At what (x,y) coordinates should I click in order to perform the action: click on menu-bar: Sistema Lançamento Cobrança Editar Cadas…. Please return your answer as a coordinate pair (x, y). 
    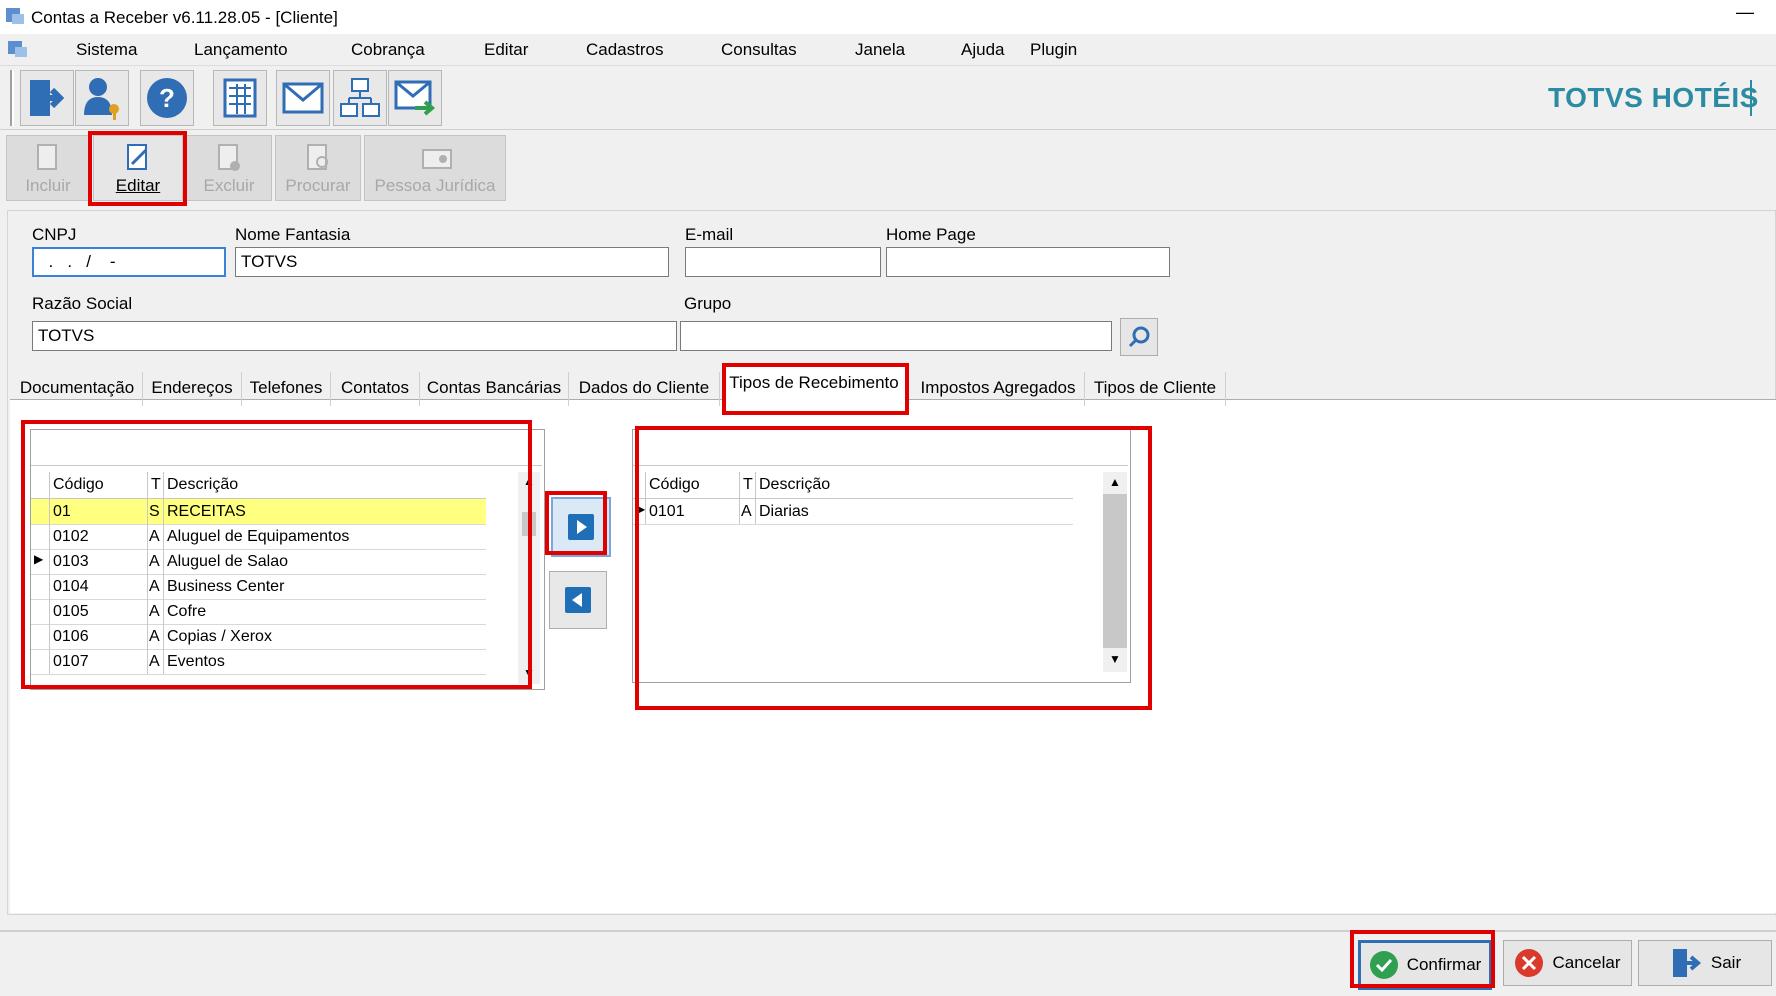
    Looking at the image, I should click on (888, 50).